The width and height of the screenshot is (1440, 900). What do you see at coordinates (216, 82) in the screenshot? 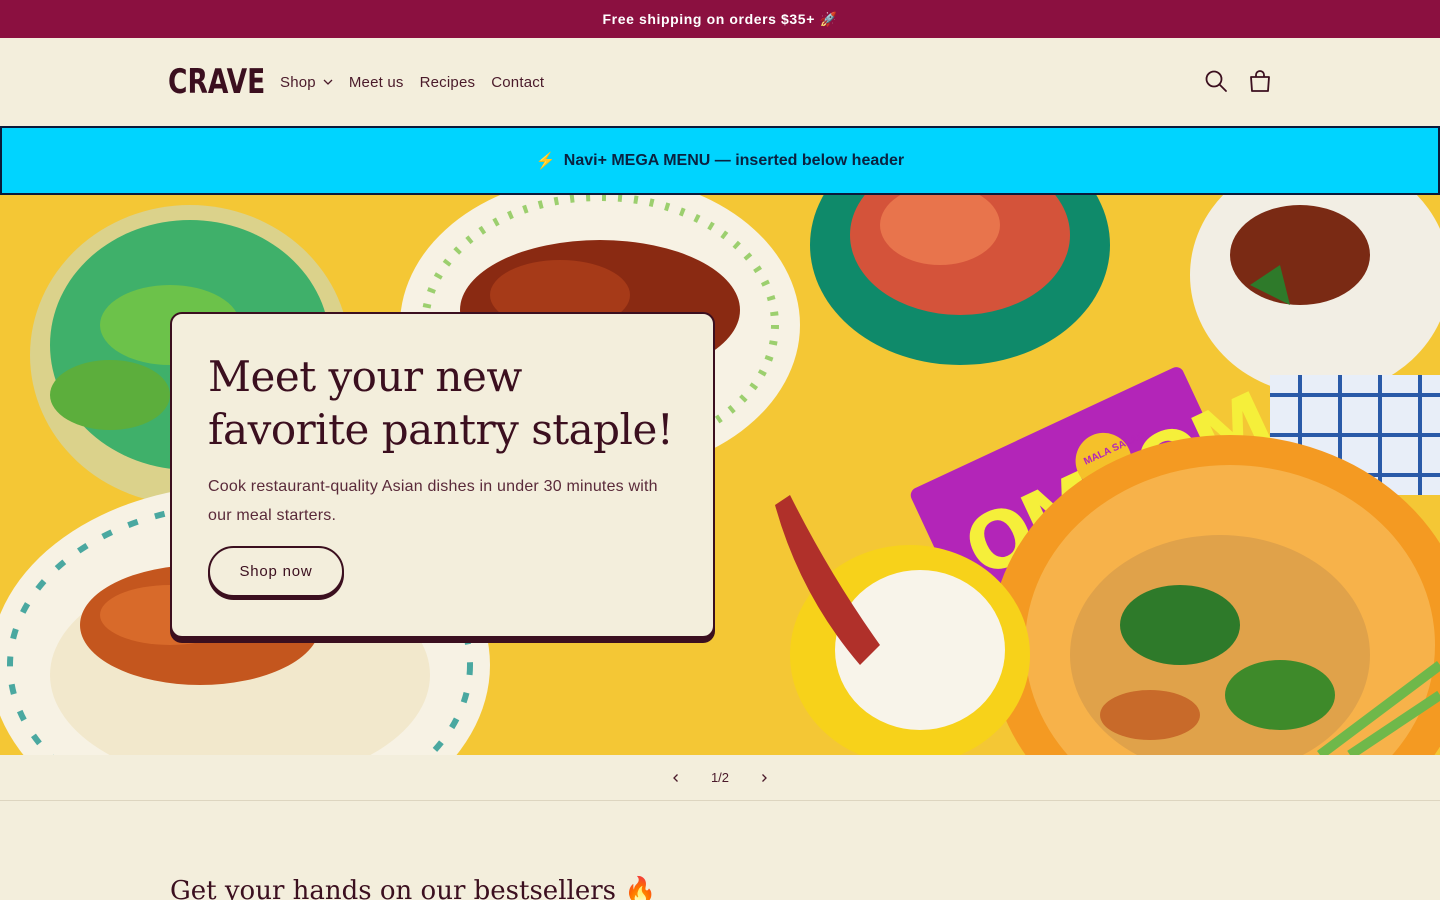
I see `logo: CRAVE` at bounding box center [216, 82].